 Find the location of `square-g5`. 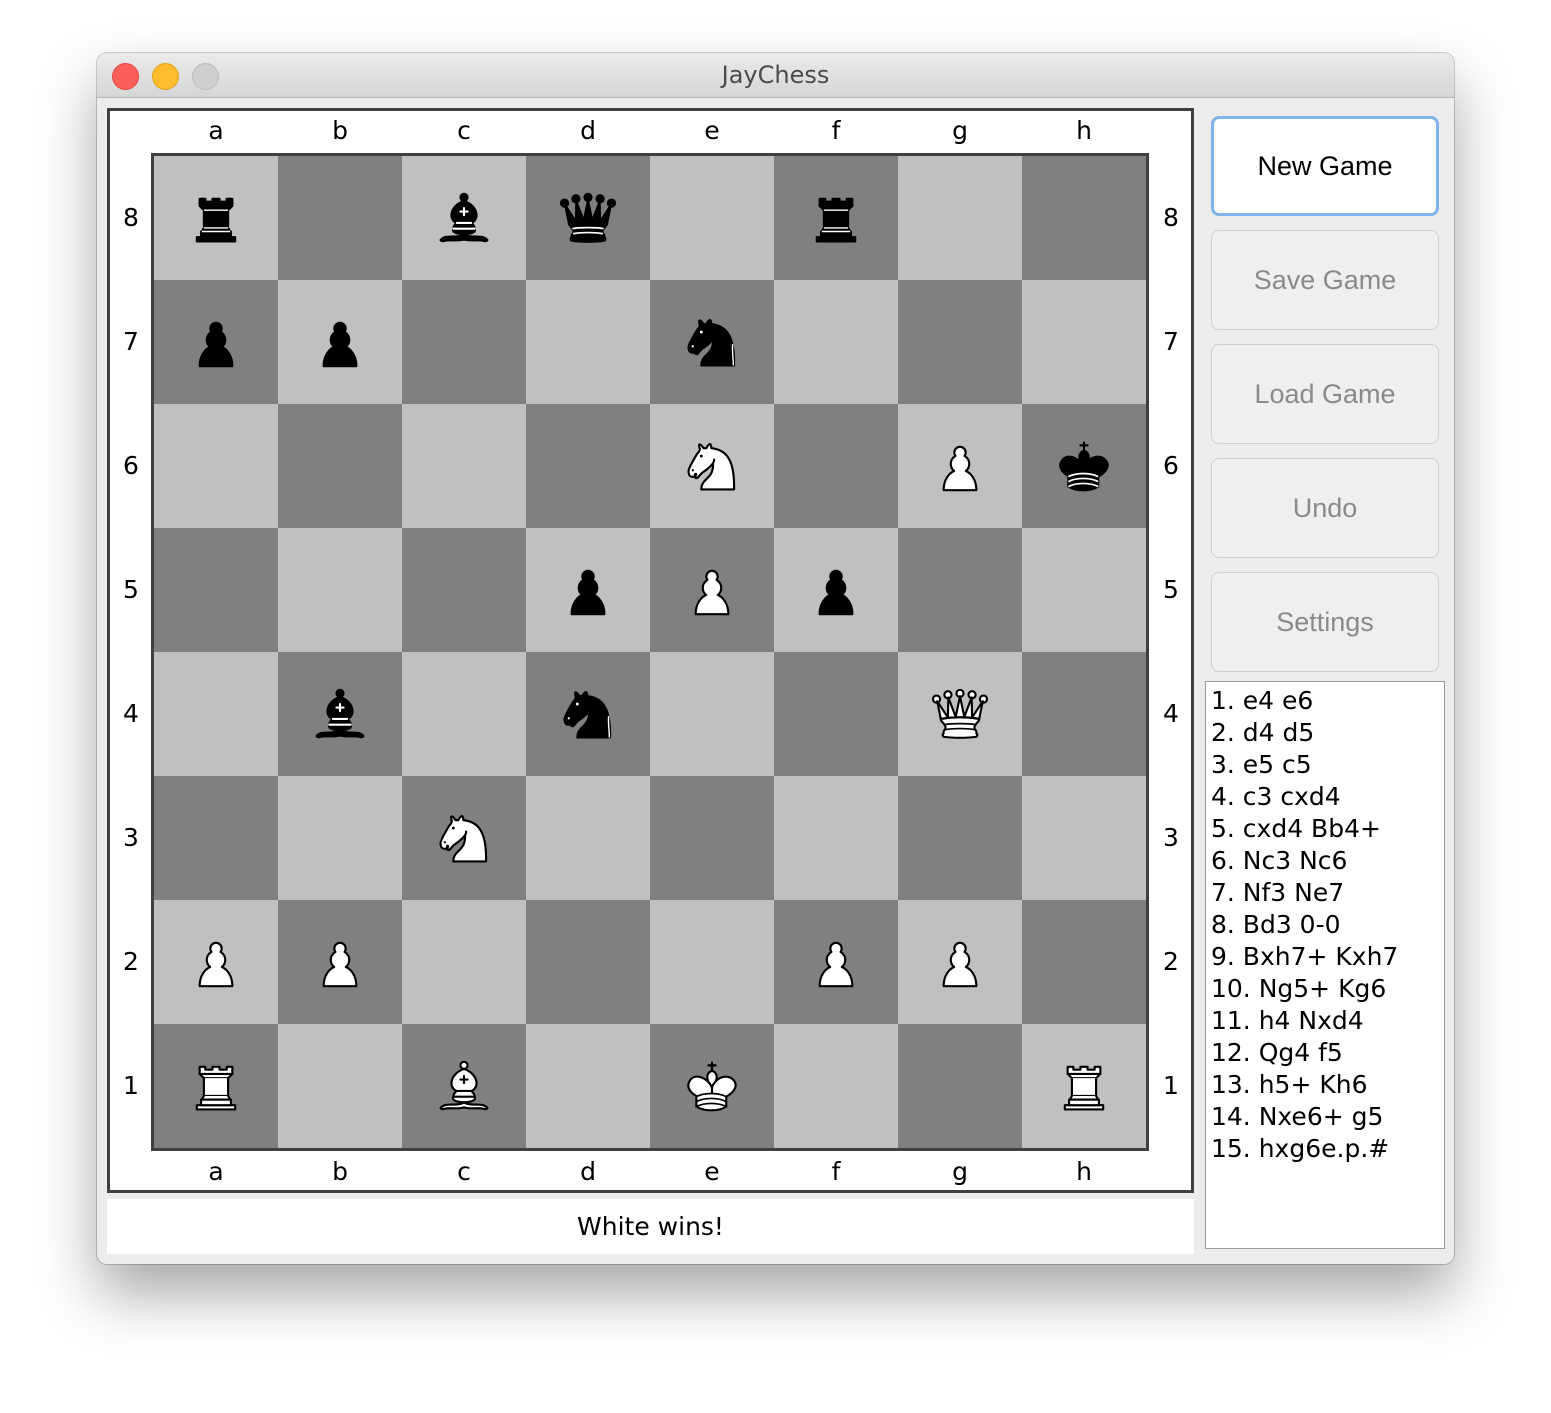

square-g5 is located at coordinates (960, 590).